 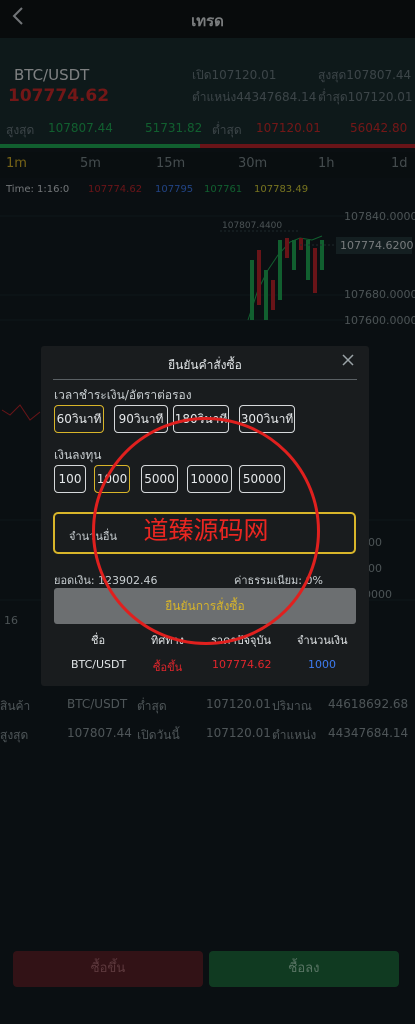 What do you see at coordinates (70, 479) in the screenshot?
I see `amount-option-100: 100` at bounding box center [70, 479].